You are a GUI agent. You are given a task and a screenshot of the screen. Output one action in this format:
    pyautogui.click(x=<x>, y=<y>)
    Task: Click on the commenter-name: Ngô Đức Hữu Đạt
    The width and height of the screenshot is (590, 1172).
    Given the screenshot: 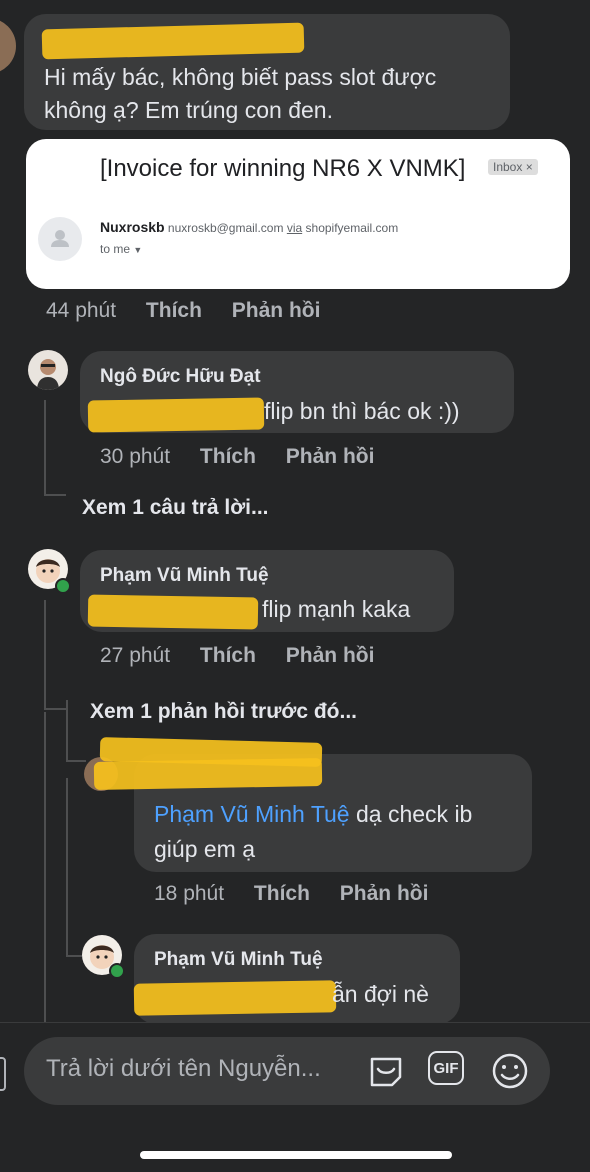 What is the action you would take?
    pyautogui.click(x=180, y=377)
    